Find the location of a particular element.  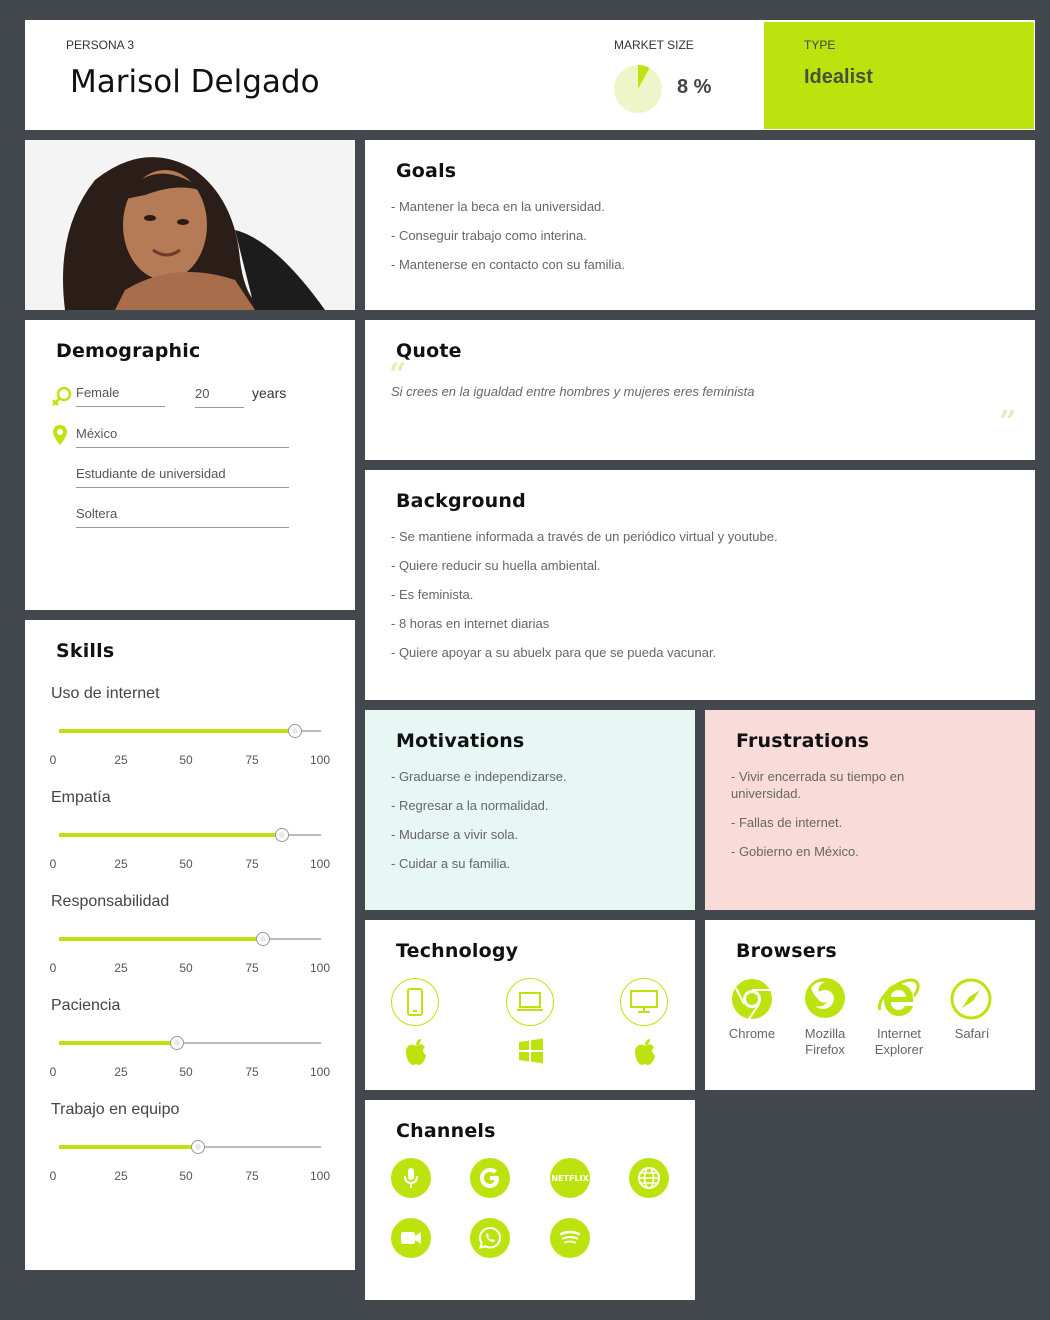

goal-item: - Conseguir trabajo como interina. is located at coordinates (489, 235).